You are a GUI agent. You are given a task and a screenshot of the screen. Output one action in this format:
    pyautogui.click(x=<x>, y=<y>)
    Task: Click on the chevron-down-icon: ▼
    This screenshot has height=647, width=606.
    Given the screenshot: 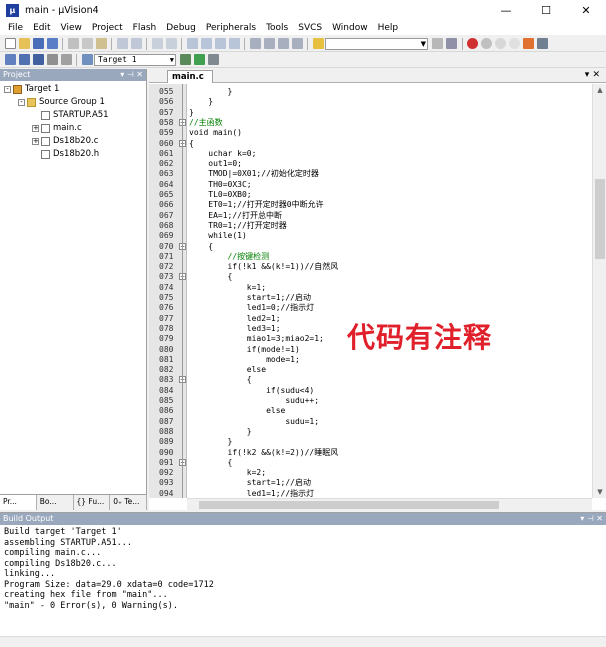 What is the action you would take?
    pyautogui.click(x=171, y=59)
    